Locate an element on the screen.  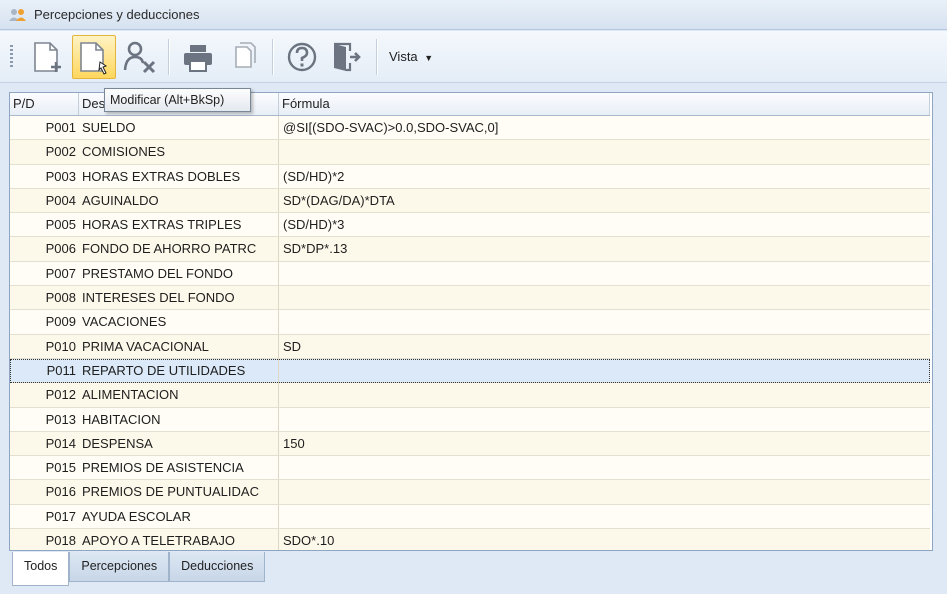
table-row: P014 DESPENSA 150 is located at coordinates (470, 444).